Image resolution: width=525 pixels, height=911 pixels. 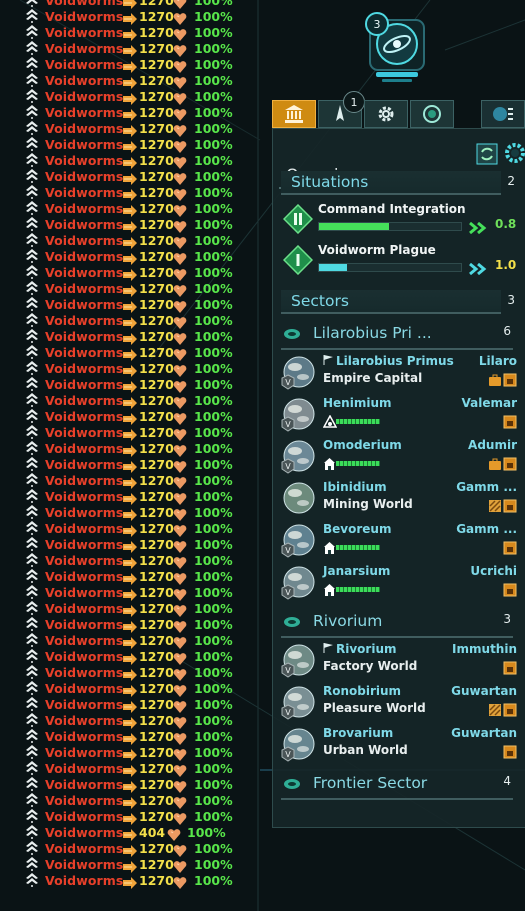 What do you see at coordinates (398, 183) in the screenshot?
I see `situations-header: Situations 2` at bounding box center [398, 183].